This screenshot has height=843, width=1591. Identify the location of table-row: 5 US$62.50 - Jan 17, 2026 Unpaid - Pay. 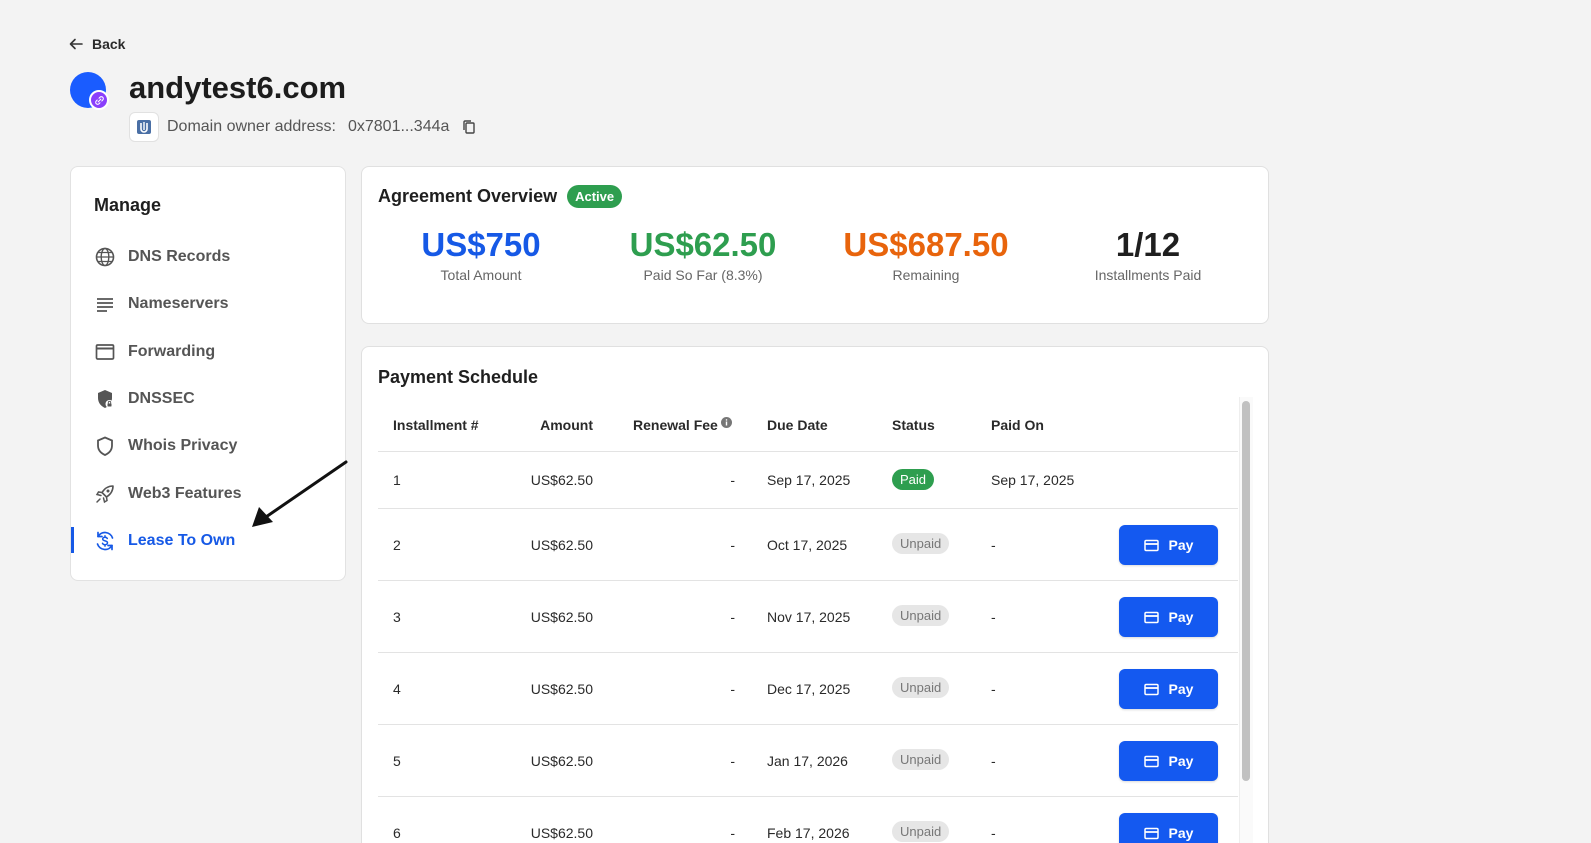
(808, 761).